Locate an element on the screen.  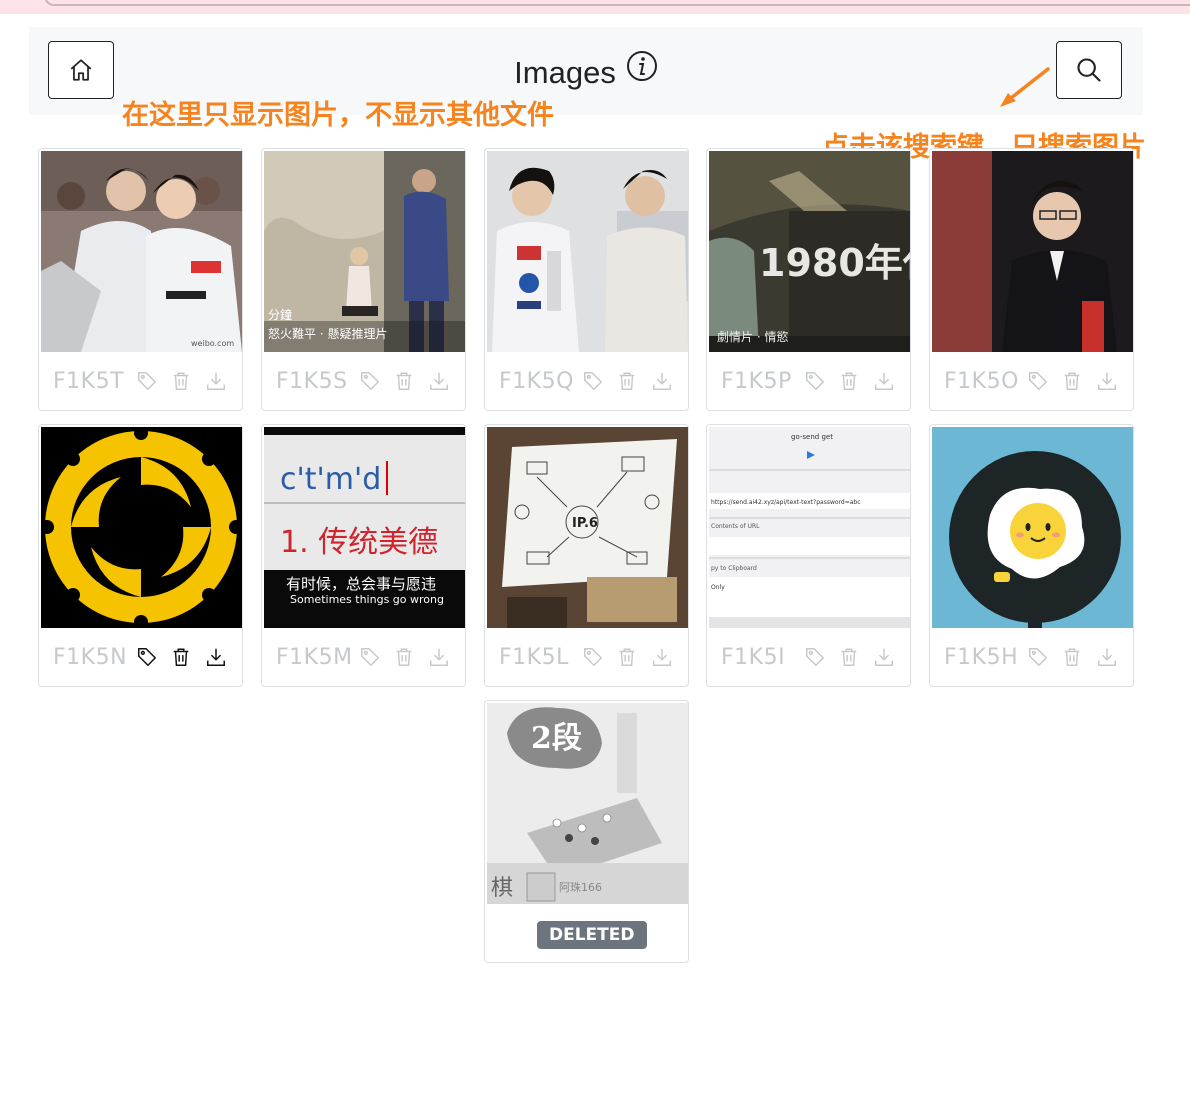
thumb-caption: 劇情片 · 情慾 is located at coordinates (752, 336).